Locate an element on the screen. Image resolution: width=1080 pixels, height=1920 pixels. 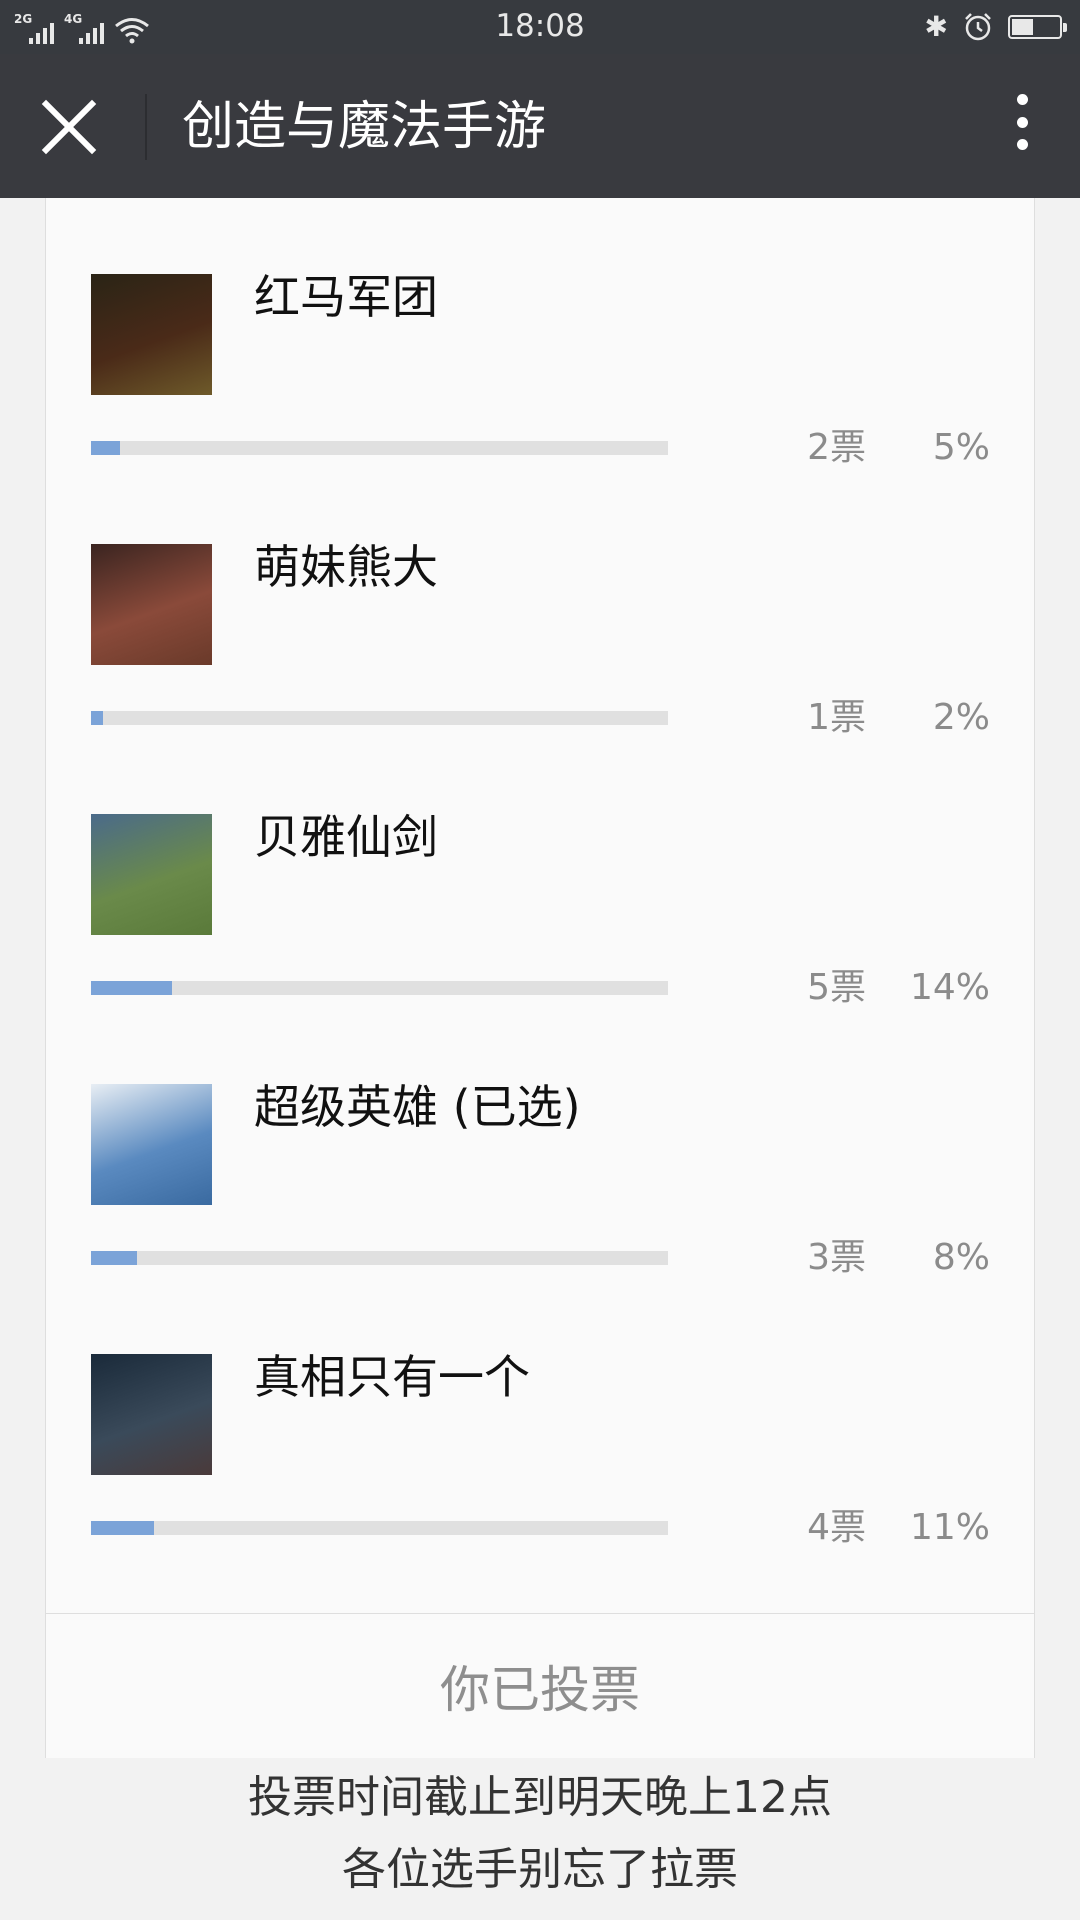
more-button is located at coordinates (1022, 127).